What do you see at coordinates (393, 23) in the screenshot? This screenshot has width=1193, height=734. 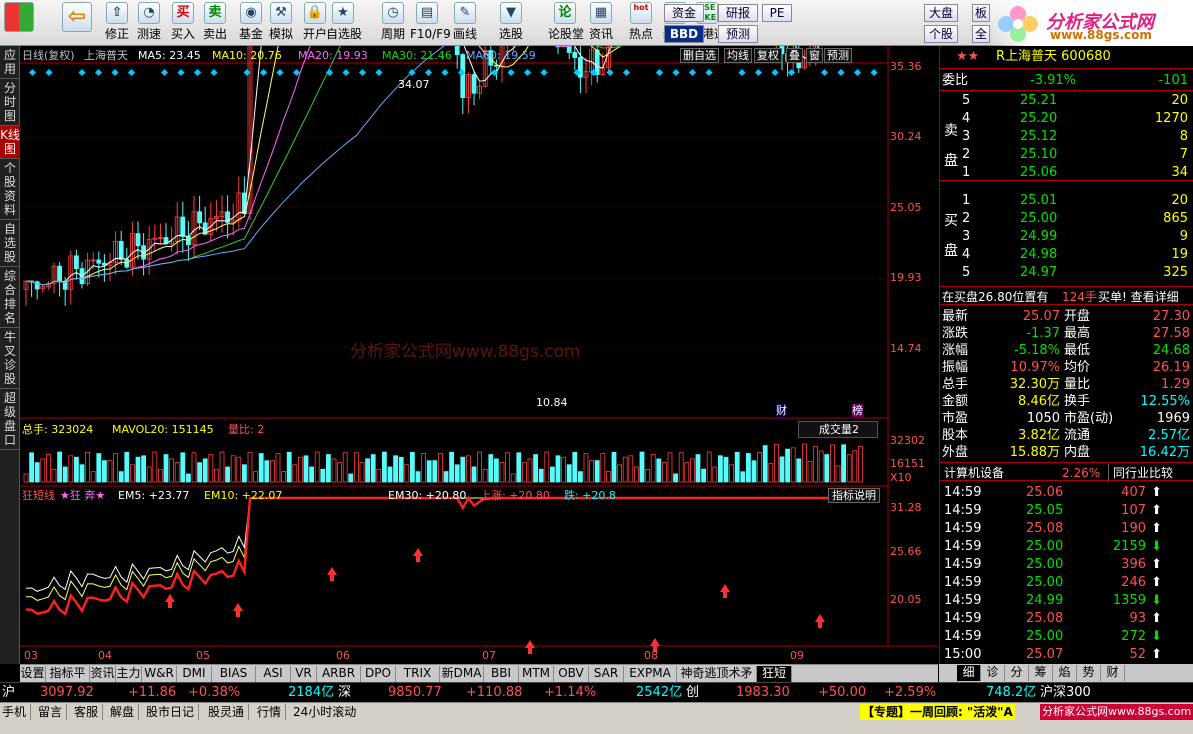 I see `toolbar-button-clock: ◷ 周期` at bounding box center [393, 23].